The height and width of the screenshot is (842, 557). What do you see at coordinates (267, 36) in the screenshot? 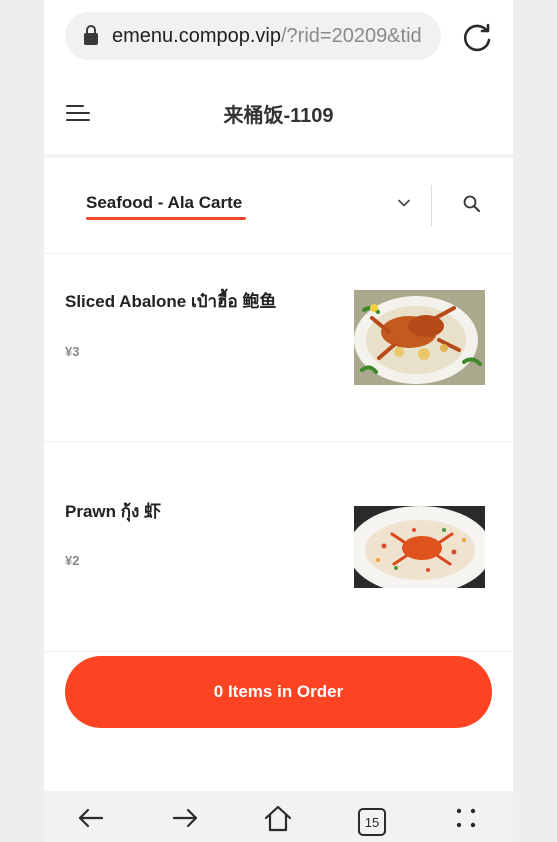
I see `url-text: emenu.compop.vip/?rid=20209&tid` at bounding box center [267, 36].